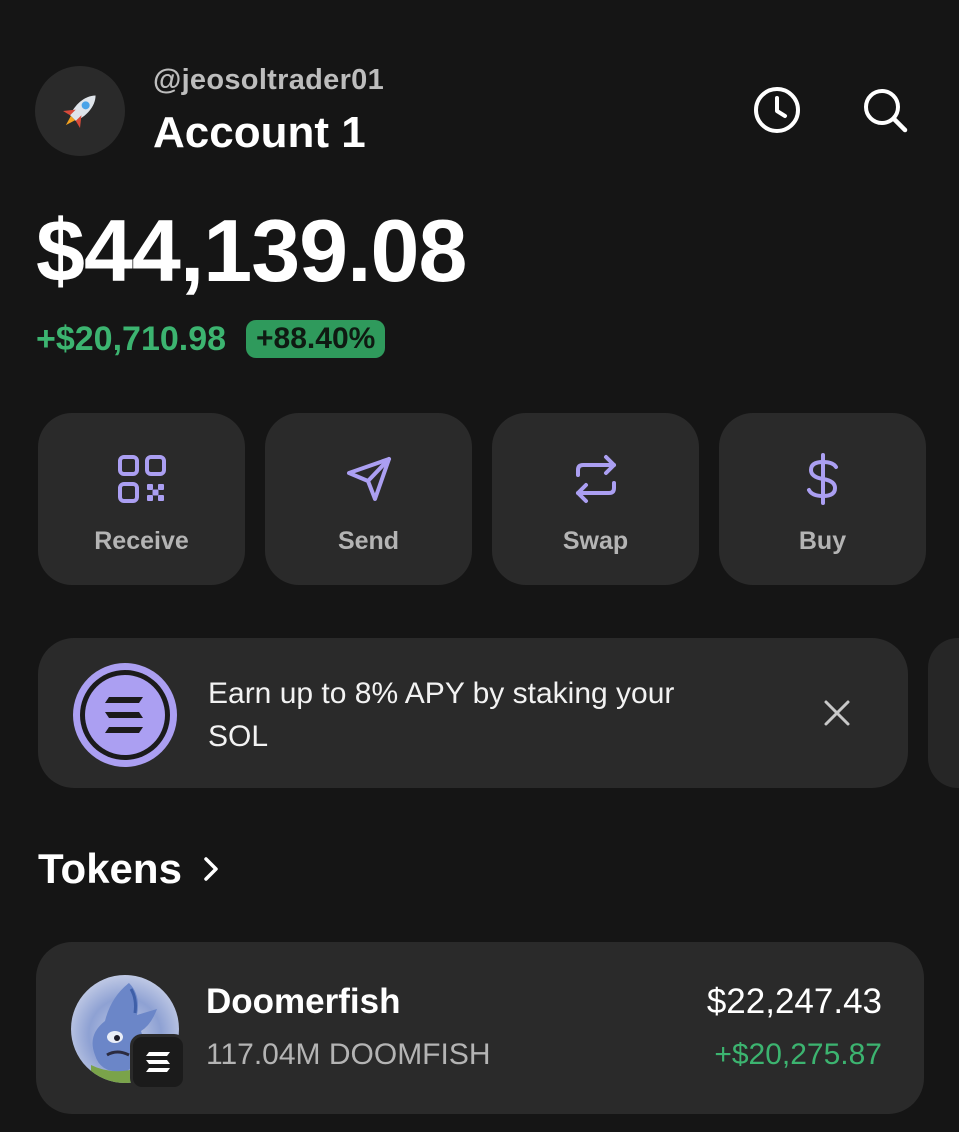 The width and height of the screenshot is (959, 1132). I want to click on token-name: Doomerfish, so click(303, 1001).